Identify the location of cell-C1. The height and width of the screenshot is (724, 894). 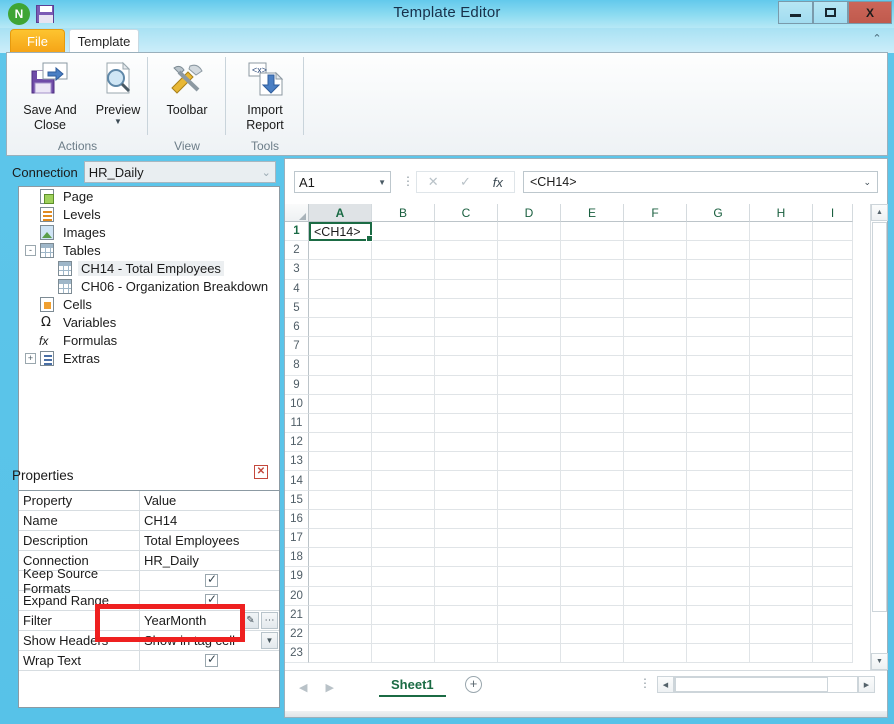
(466, 232).